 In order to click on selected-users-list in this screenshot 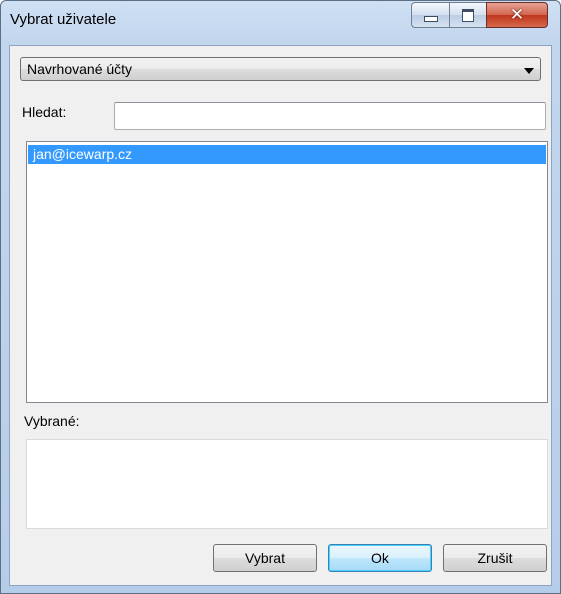, I will do `click(287, 484)`.